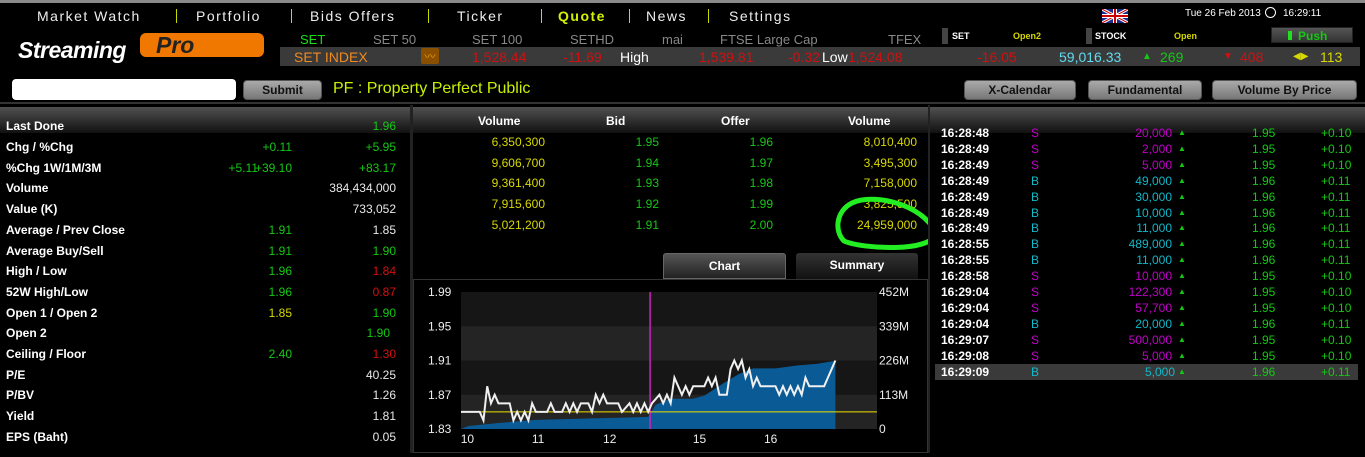 The width and height of the screenshot is (1365, 457). What do you see at coordinates (331, 57) in the screenshot?
I see `index-name: SET INDEX` at bounding box center [331, 57].